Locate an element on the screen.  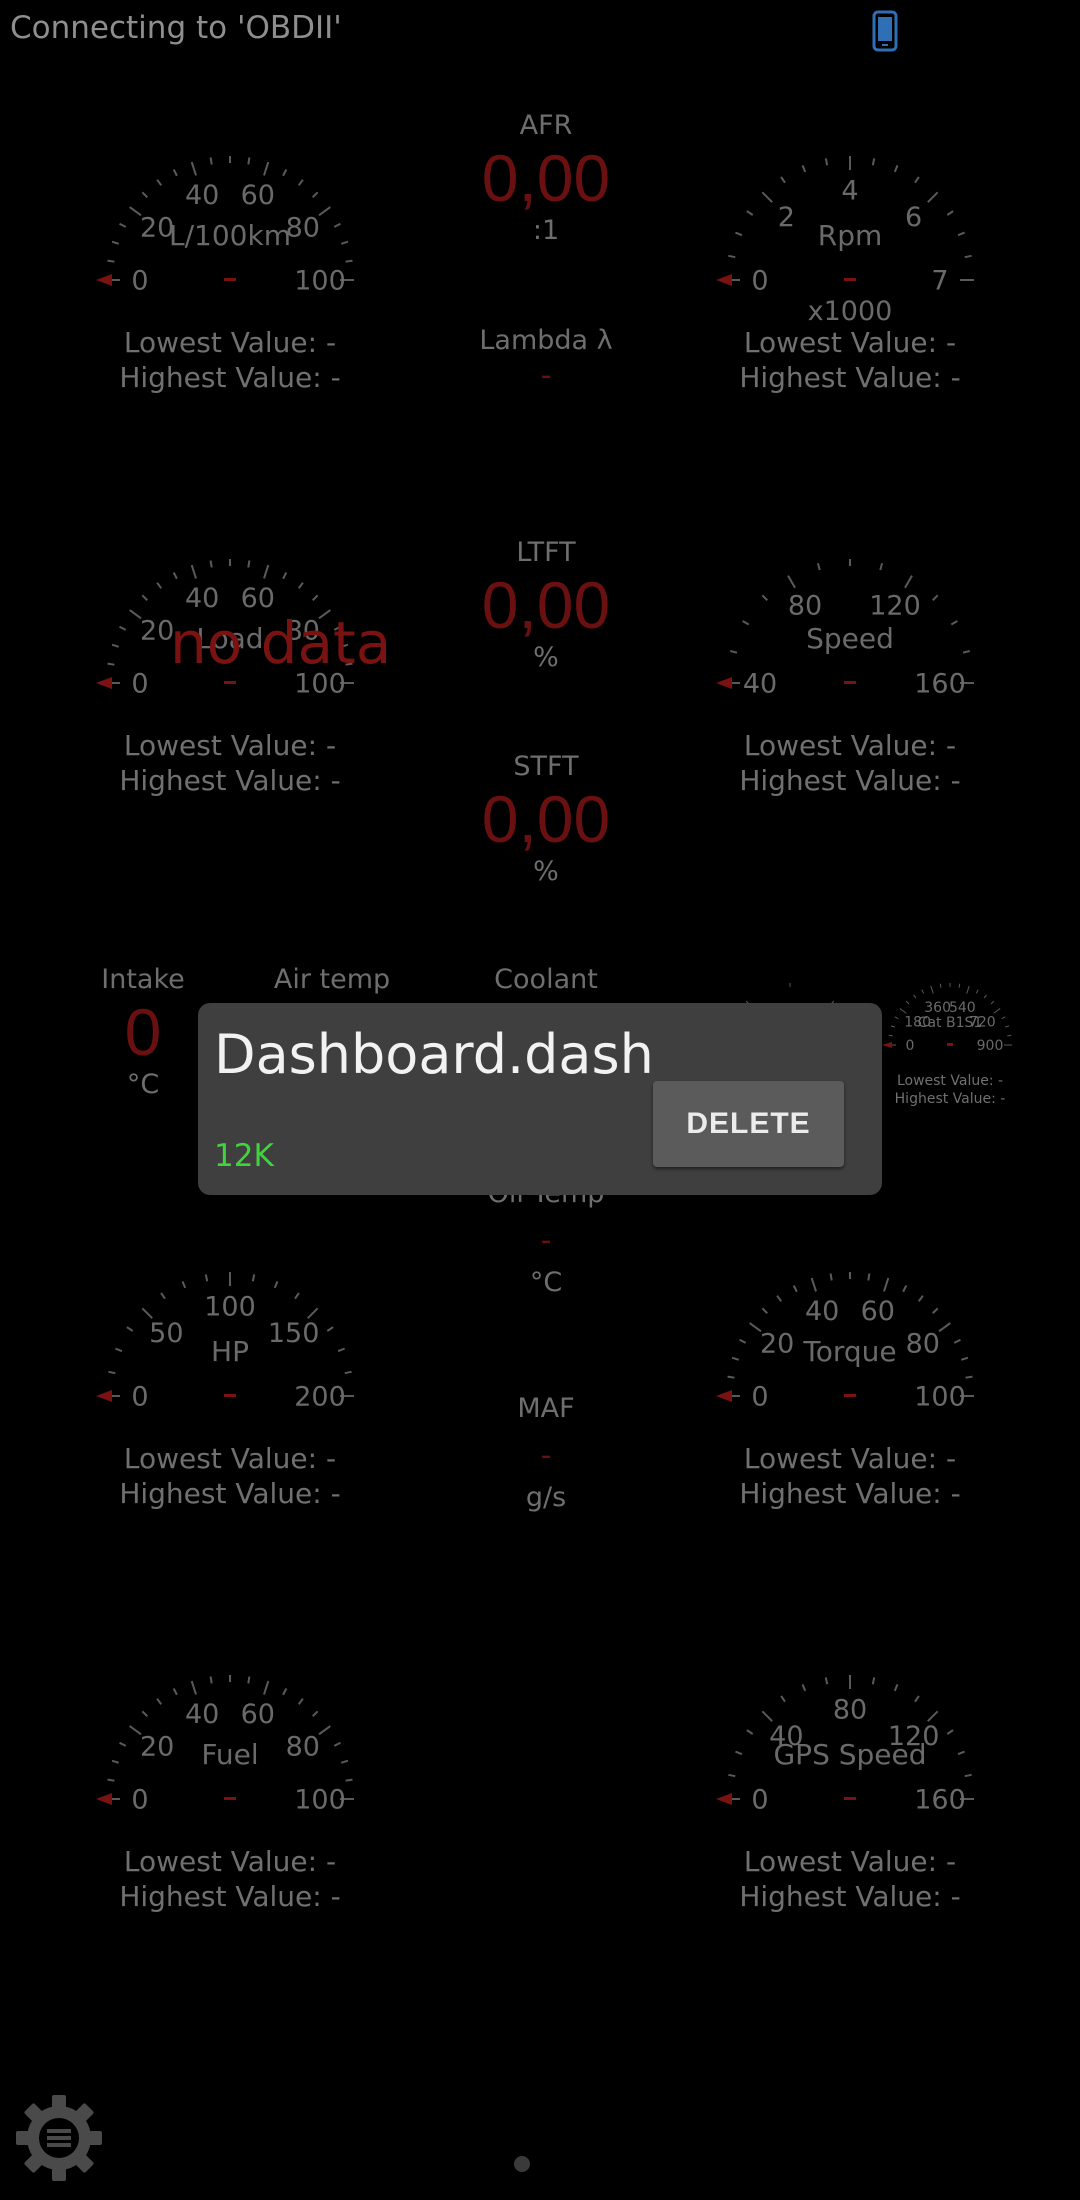
stft-unit: % is located at coordinates (546, 871).